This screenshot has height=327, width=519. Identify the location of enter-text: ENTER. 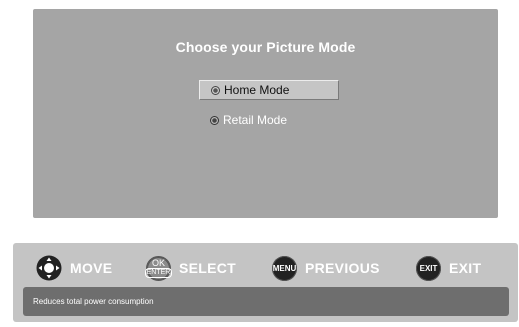
(158, 272).